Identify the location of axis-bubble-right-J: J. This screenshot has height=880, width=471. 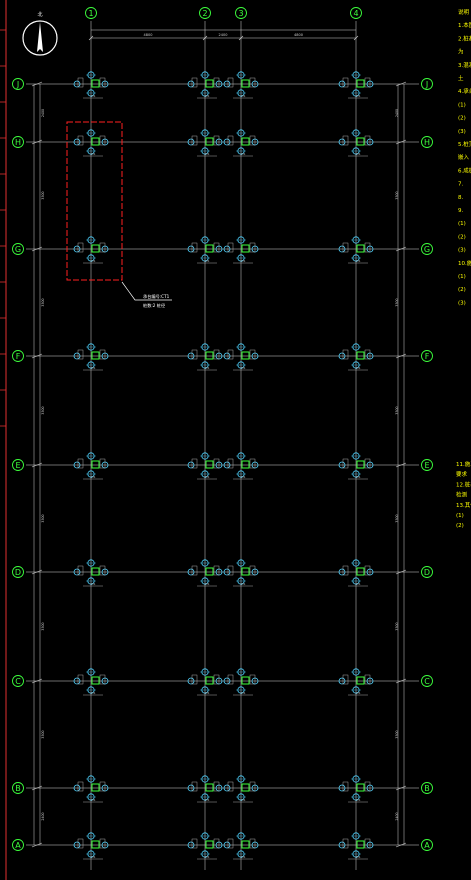
(427, 84).